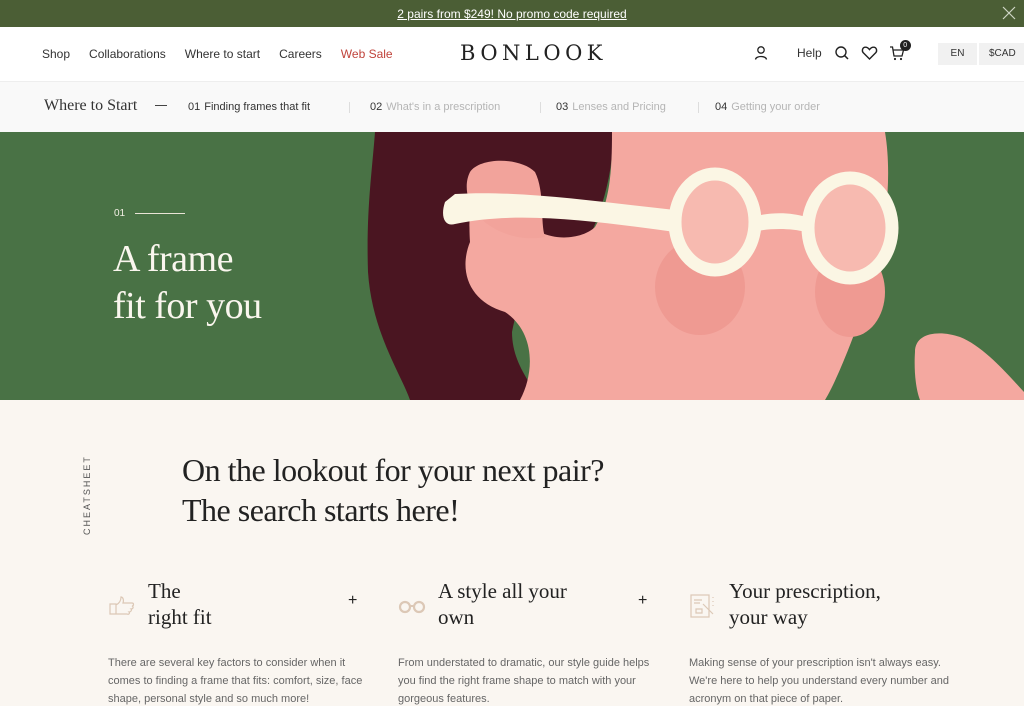  What do you see at coordinates (249, 117) in the screenshot?
I see `step-tab-1: 01 Finding frames that fit` at bounding box center [249, 117].